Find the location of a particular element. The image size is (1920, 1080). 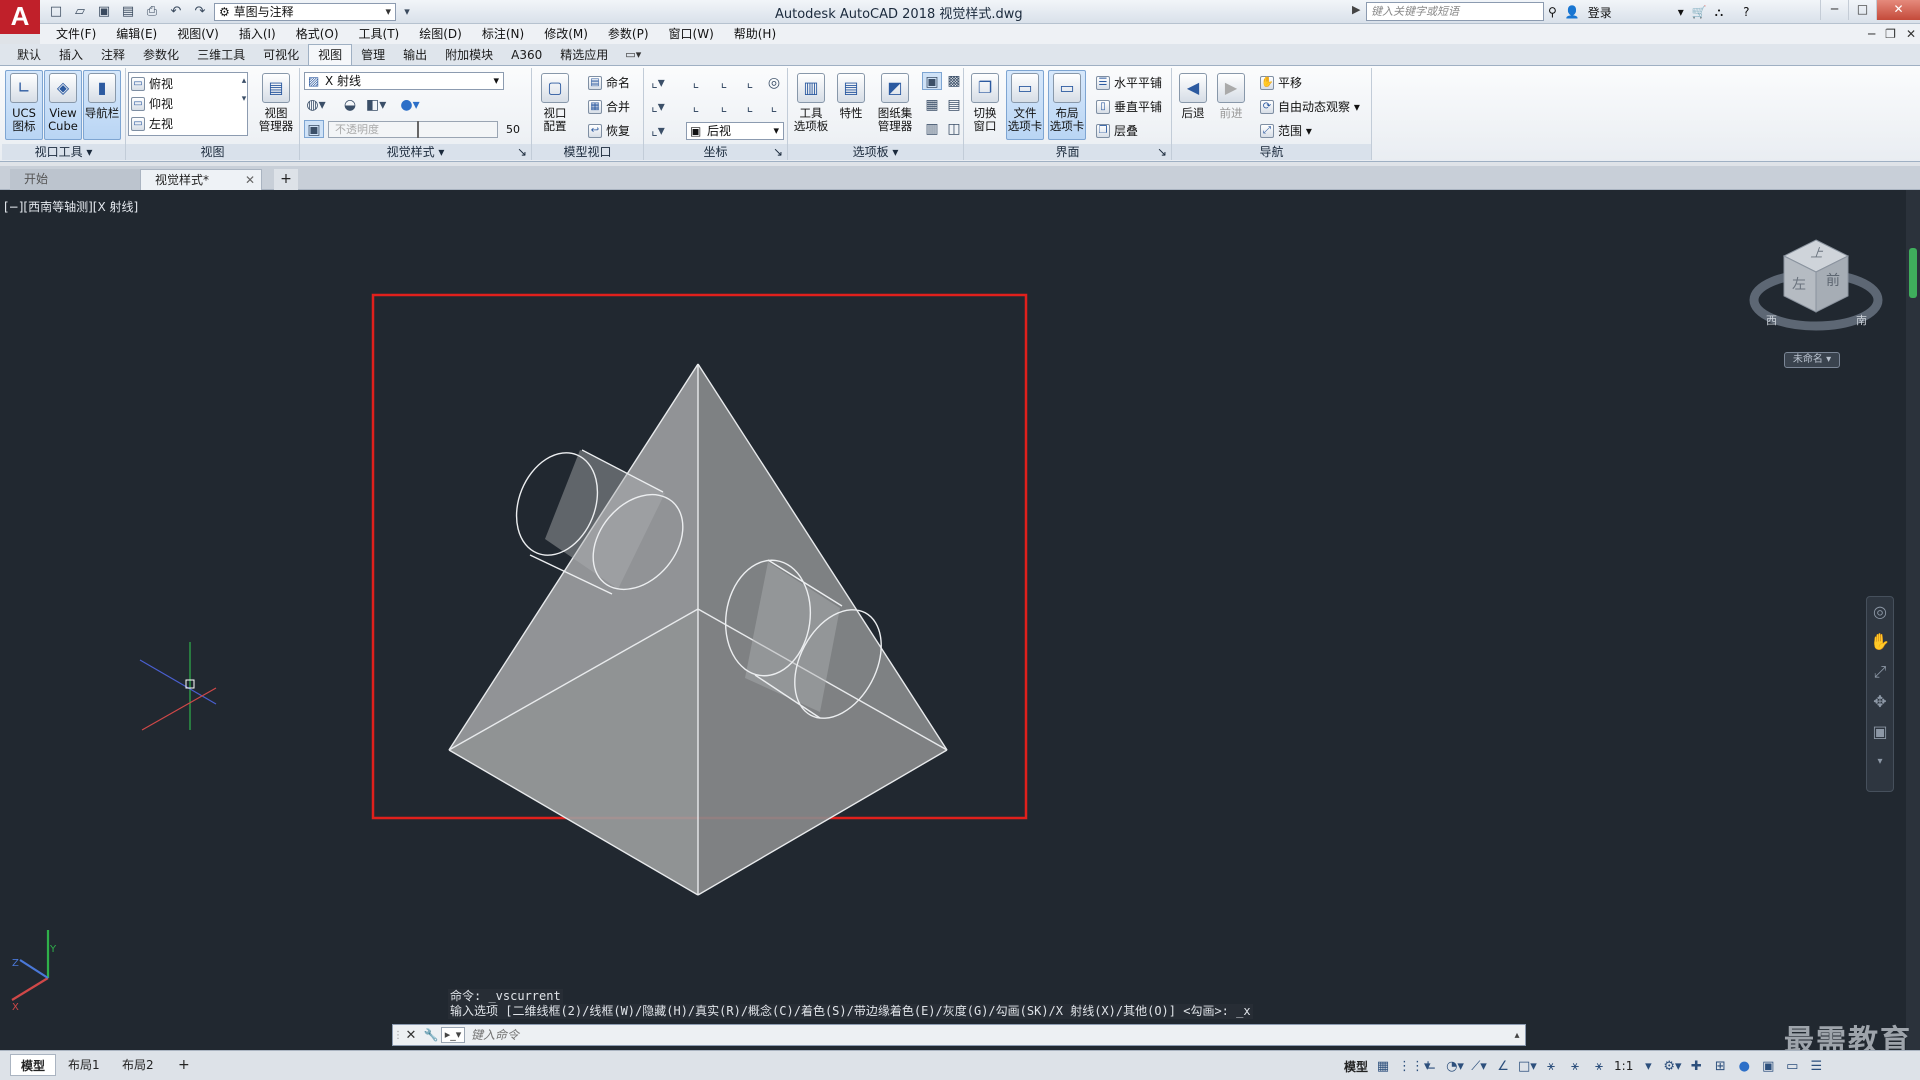

tab-visualize: 可视化 is located at coordinates (281, 55).